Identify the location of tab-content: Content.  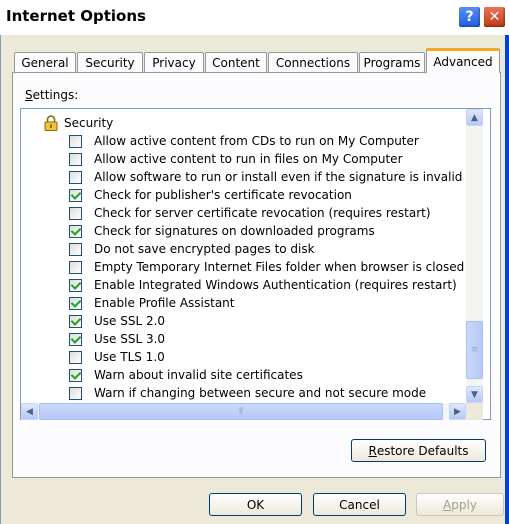
(236, 62).